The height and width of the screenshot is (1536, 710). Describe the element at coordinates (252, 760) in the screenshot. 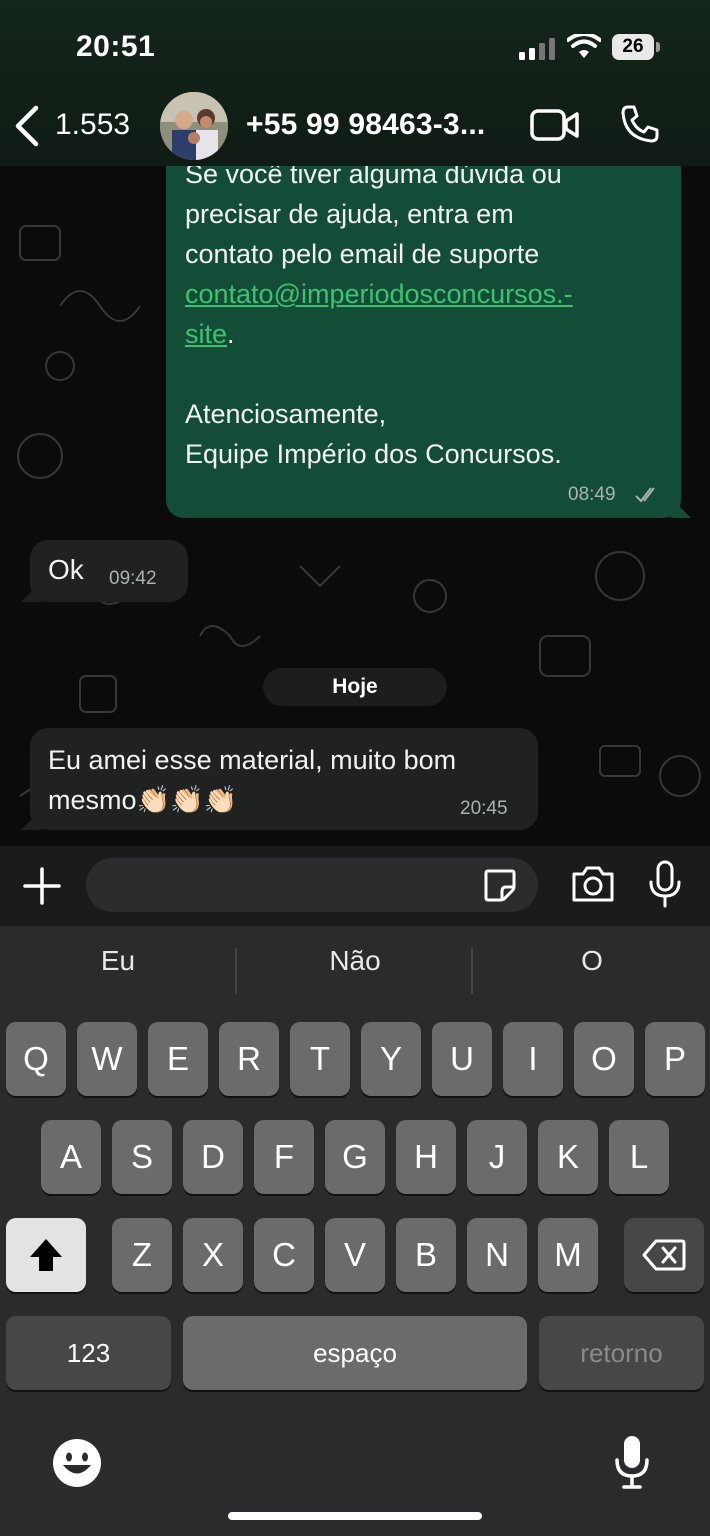

I see `message-text: Eu amei esse material, muito bom` at that location.